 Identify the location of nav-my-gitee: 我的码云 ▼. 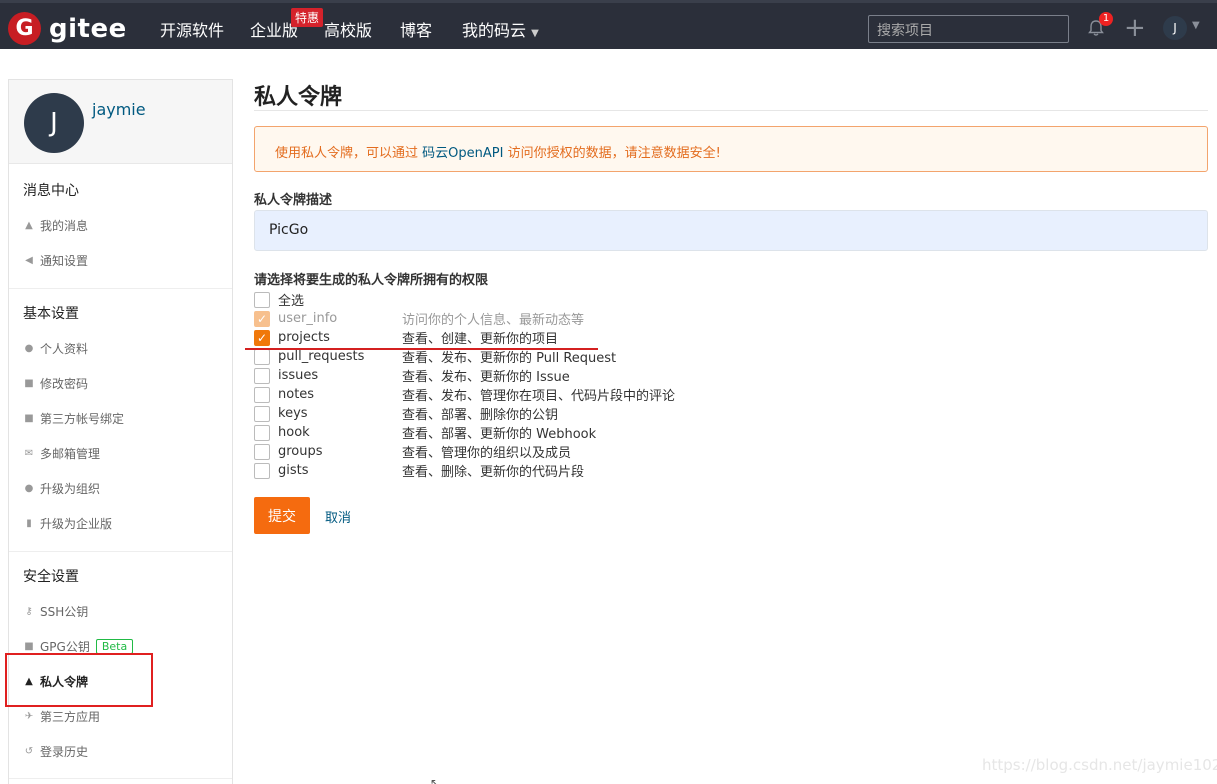
(500, 29).